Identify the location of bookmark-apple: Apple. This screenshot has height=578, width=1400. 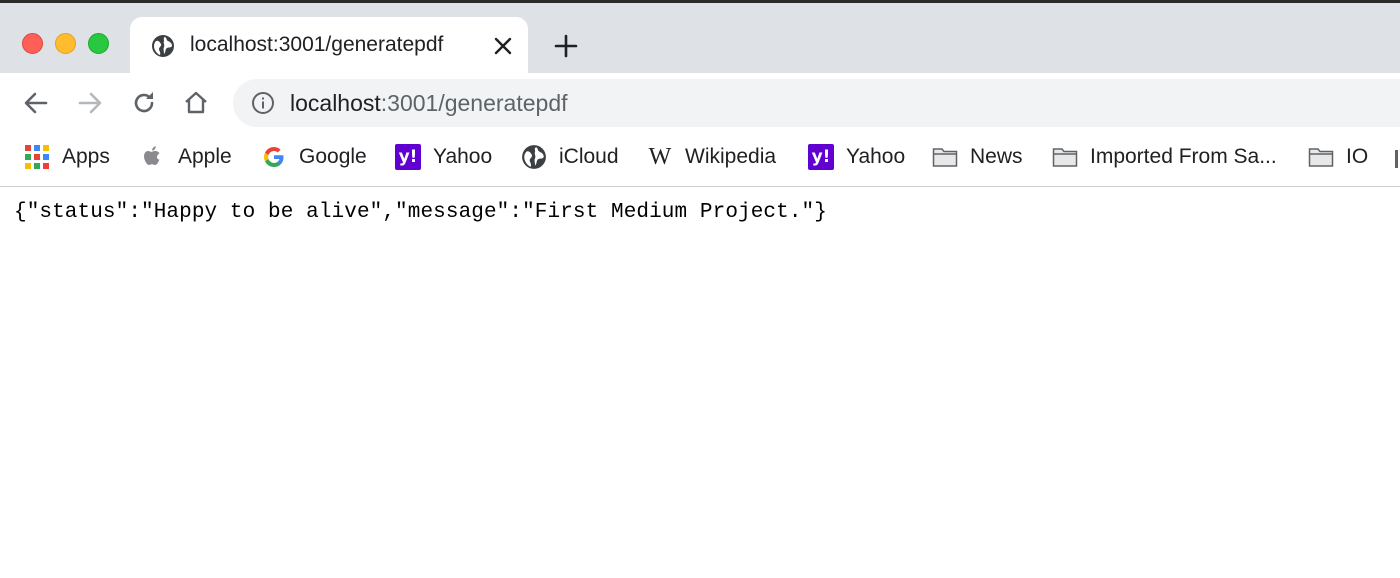
(186, 157).